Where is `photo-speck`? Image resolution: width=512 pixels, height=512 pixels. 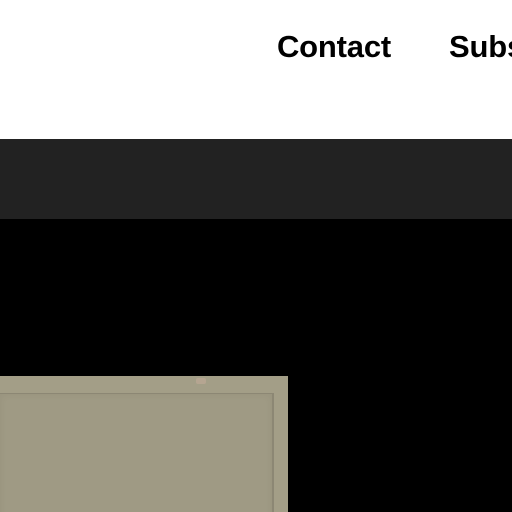
photo-speck is located at coordinates (201, 381).